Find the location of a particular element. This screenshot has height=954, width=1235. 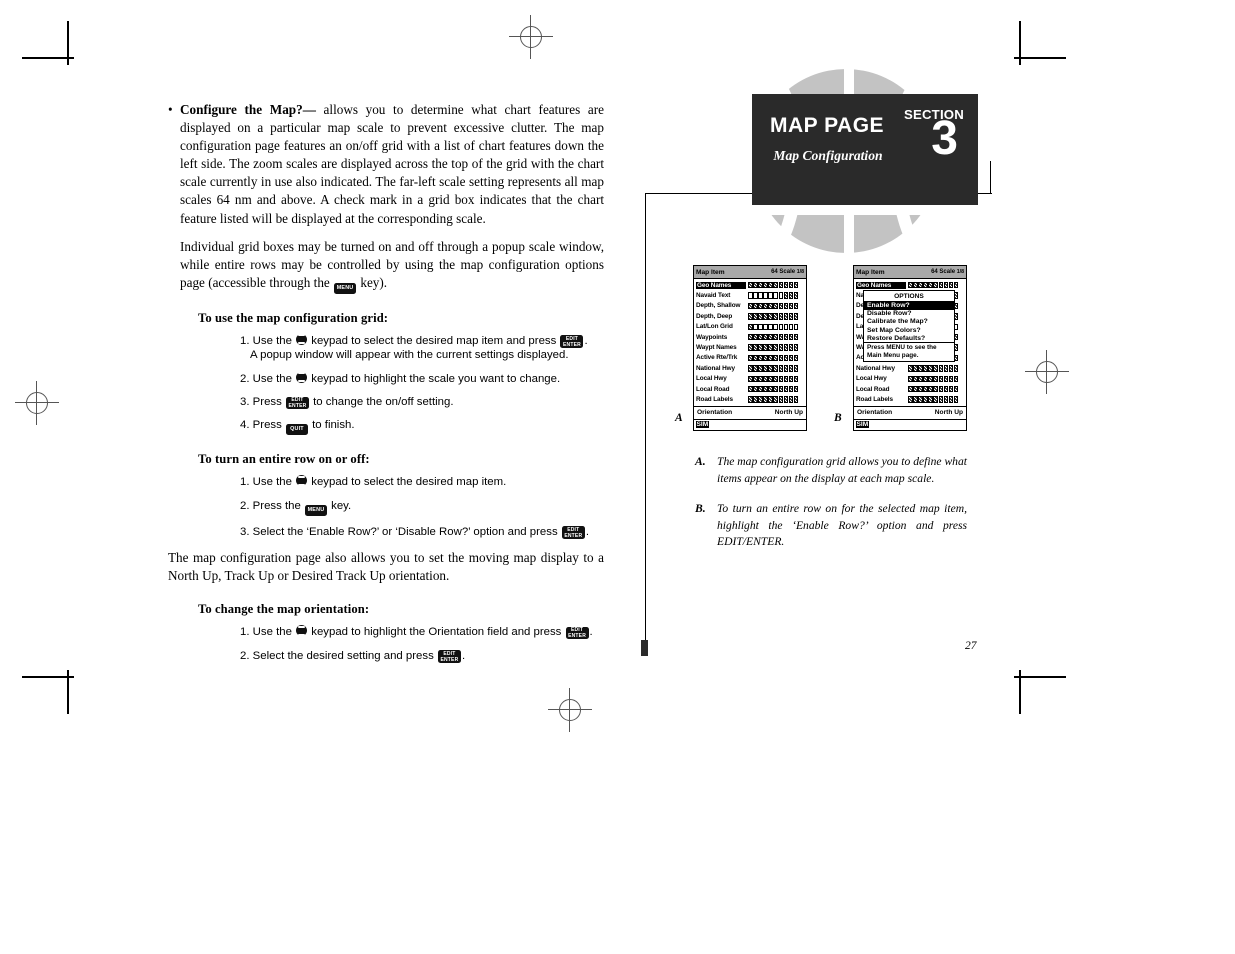

map-item-row: Depth, Shallow is located at coordinates (750, 306).